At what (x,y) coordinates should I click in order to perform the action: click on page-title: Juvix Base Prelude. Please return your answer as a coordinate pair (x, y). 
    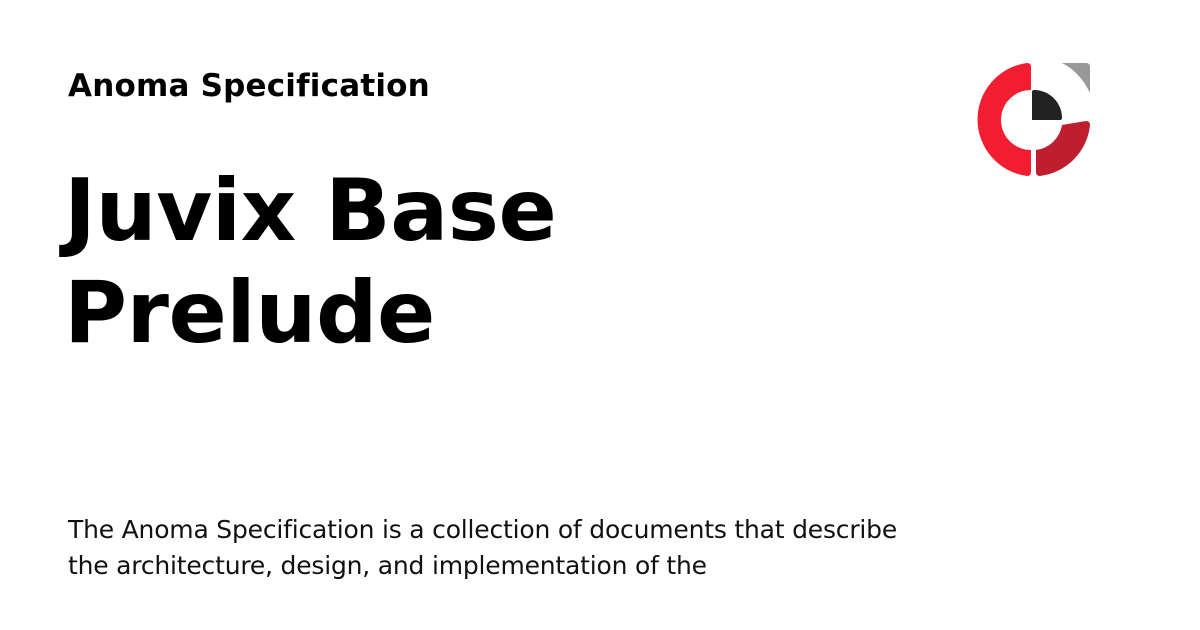
    Looking at the image, I should click on (310, 262).